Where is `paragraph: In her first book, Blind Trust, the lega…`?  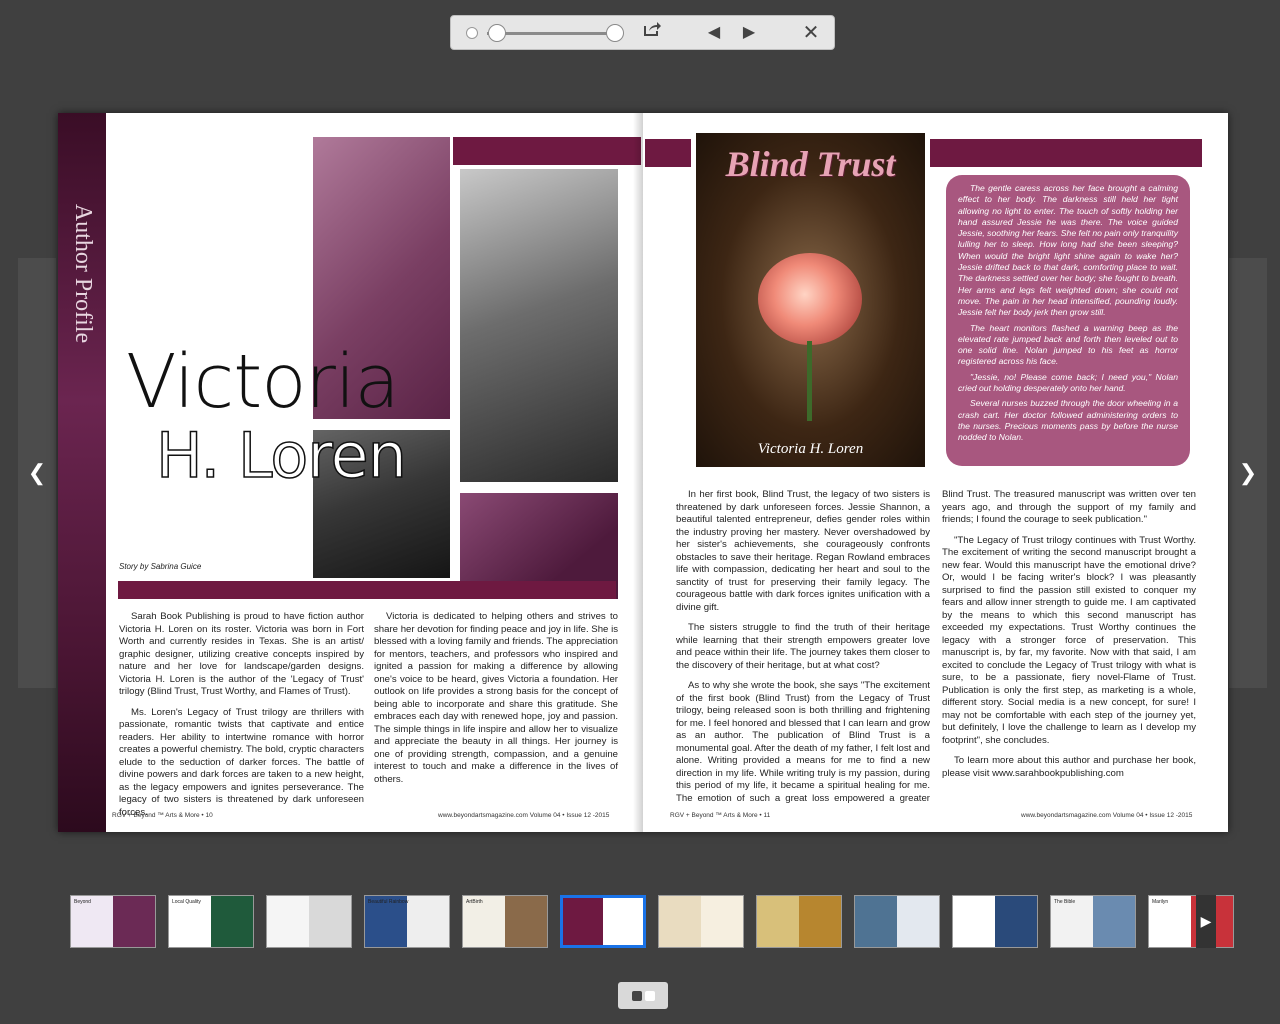 paragraph: In her first book, Blind Trust, the lega… is located at coordinates (803, 551).